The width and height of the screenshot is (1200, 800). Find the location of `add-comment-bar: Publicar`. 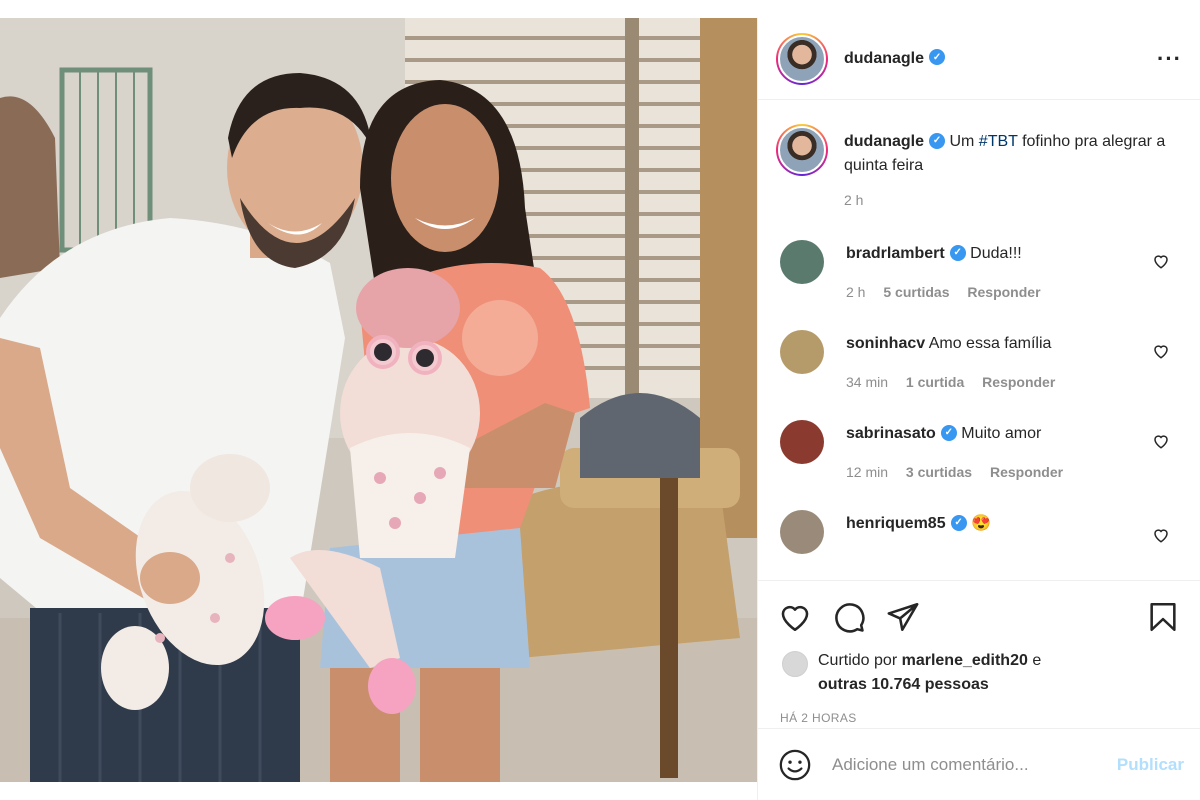

add-comment-bar: Publicar is located at coordinates (979, 764).